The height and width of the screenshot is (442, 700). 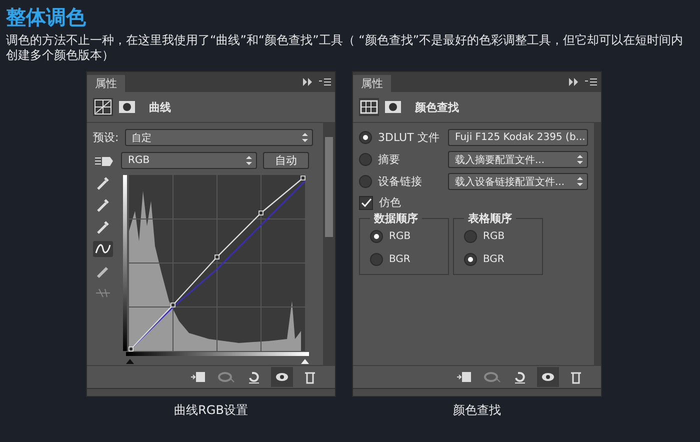 I want to click on auto-button: 自动, so click(x=286, y=160).